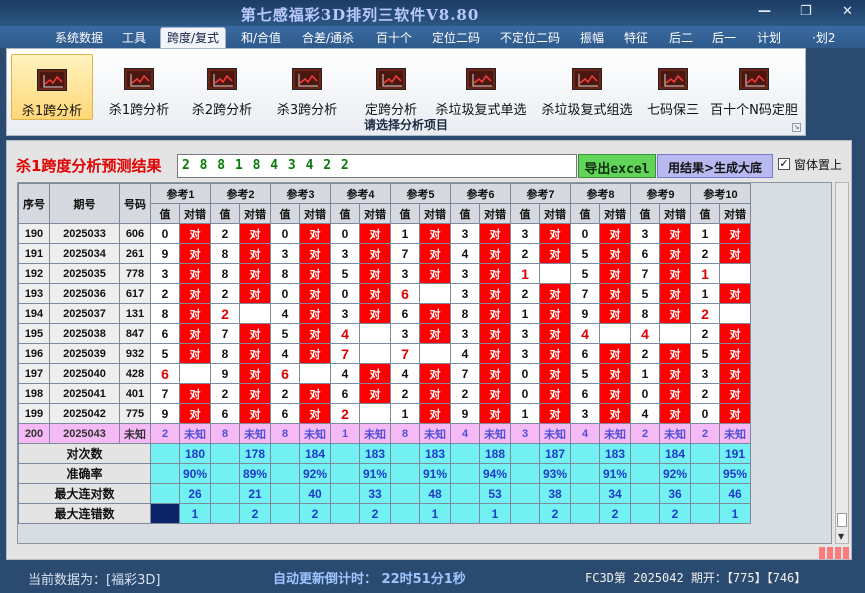  Describe the element at coordinates (769, 37) in the screenshot. I see `menu-item-12: 计划` at that location.